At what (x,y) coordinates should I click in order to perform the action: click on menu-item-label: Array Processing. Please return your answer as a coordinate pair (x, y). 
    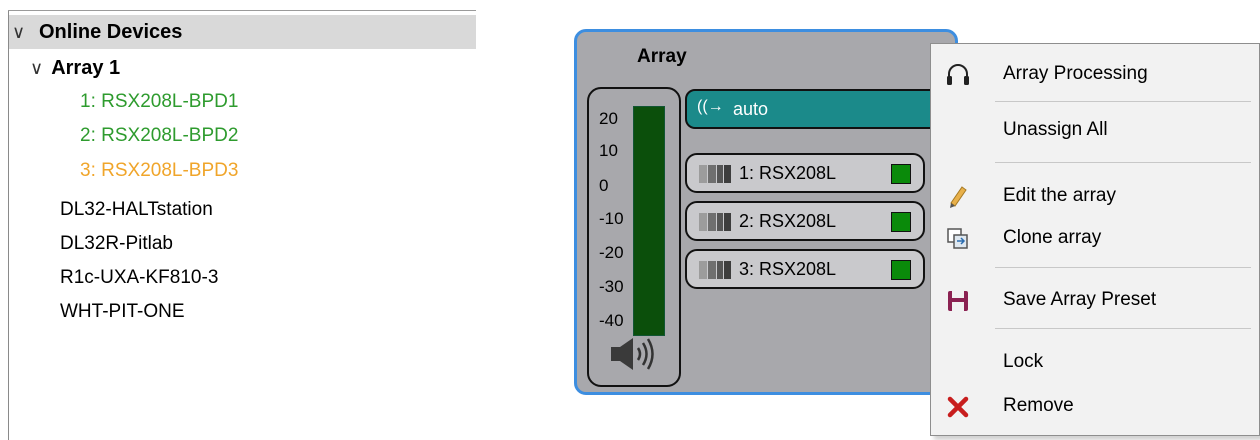
    Looking at the image, I should click on (1075, 73).